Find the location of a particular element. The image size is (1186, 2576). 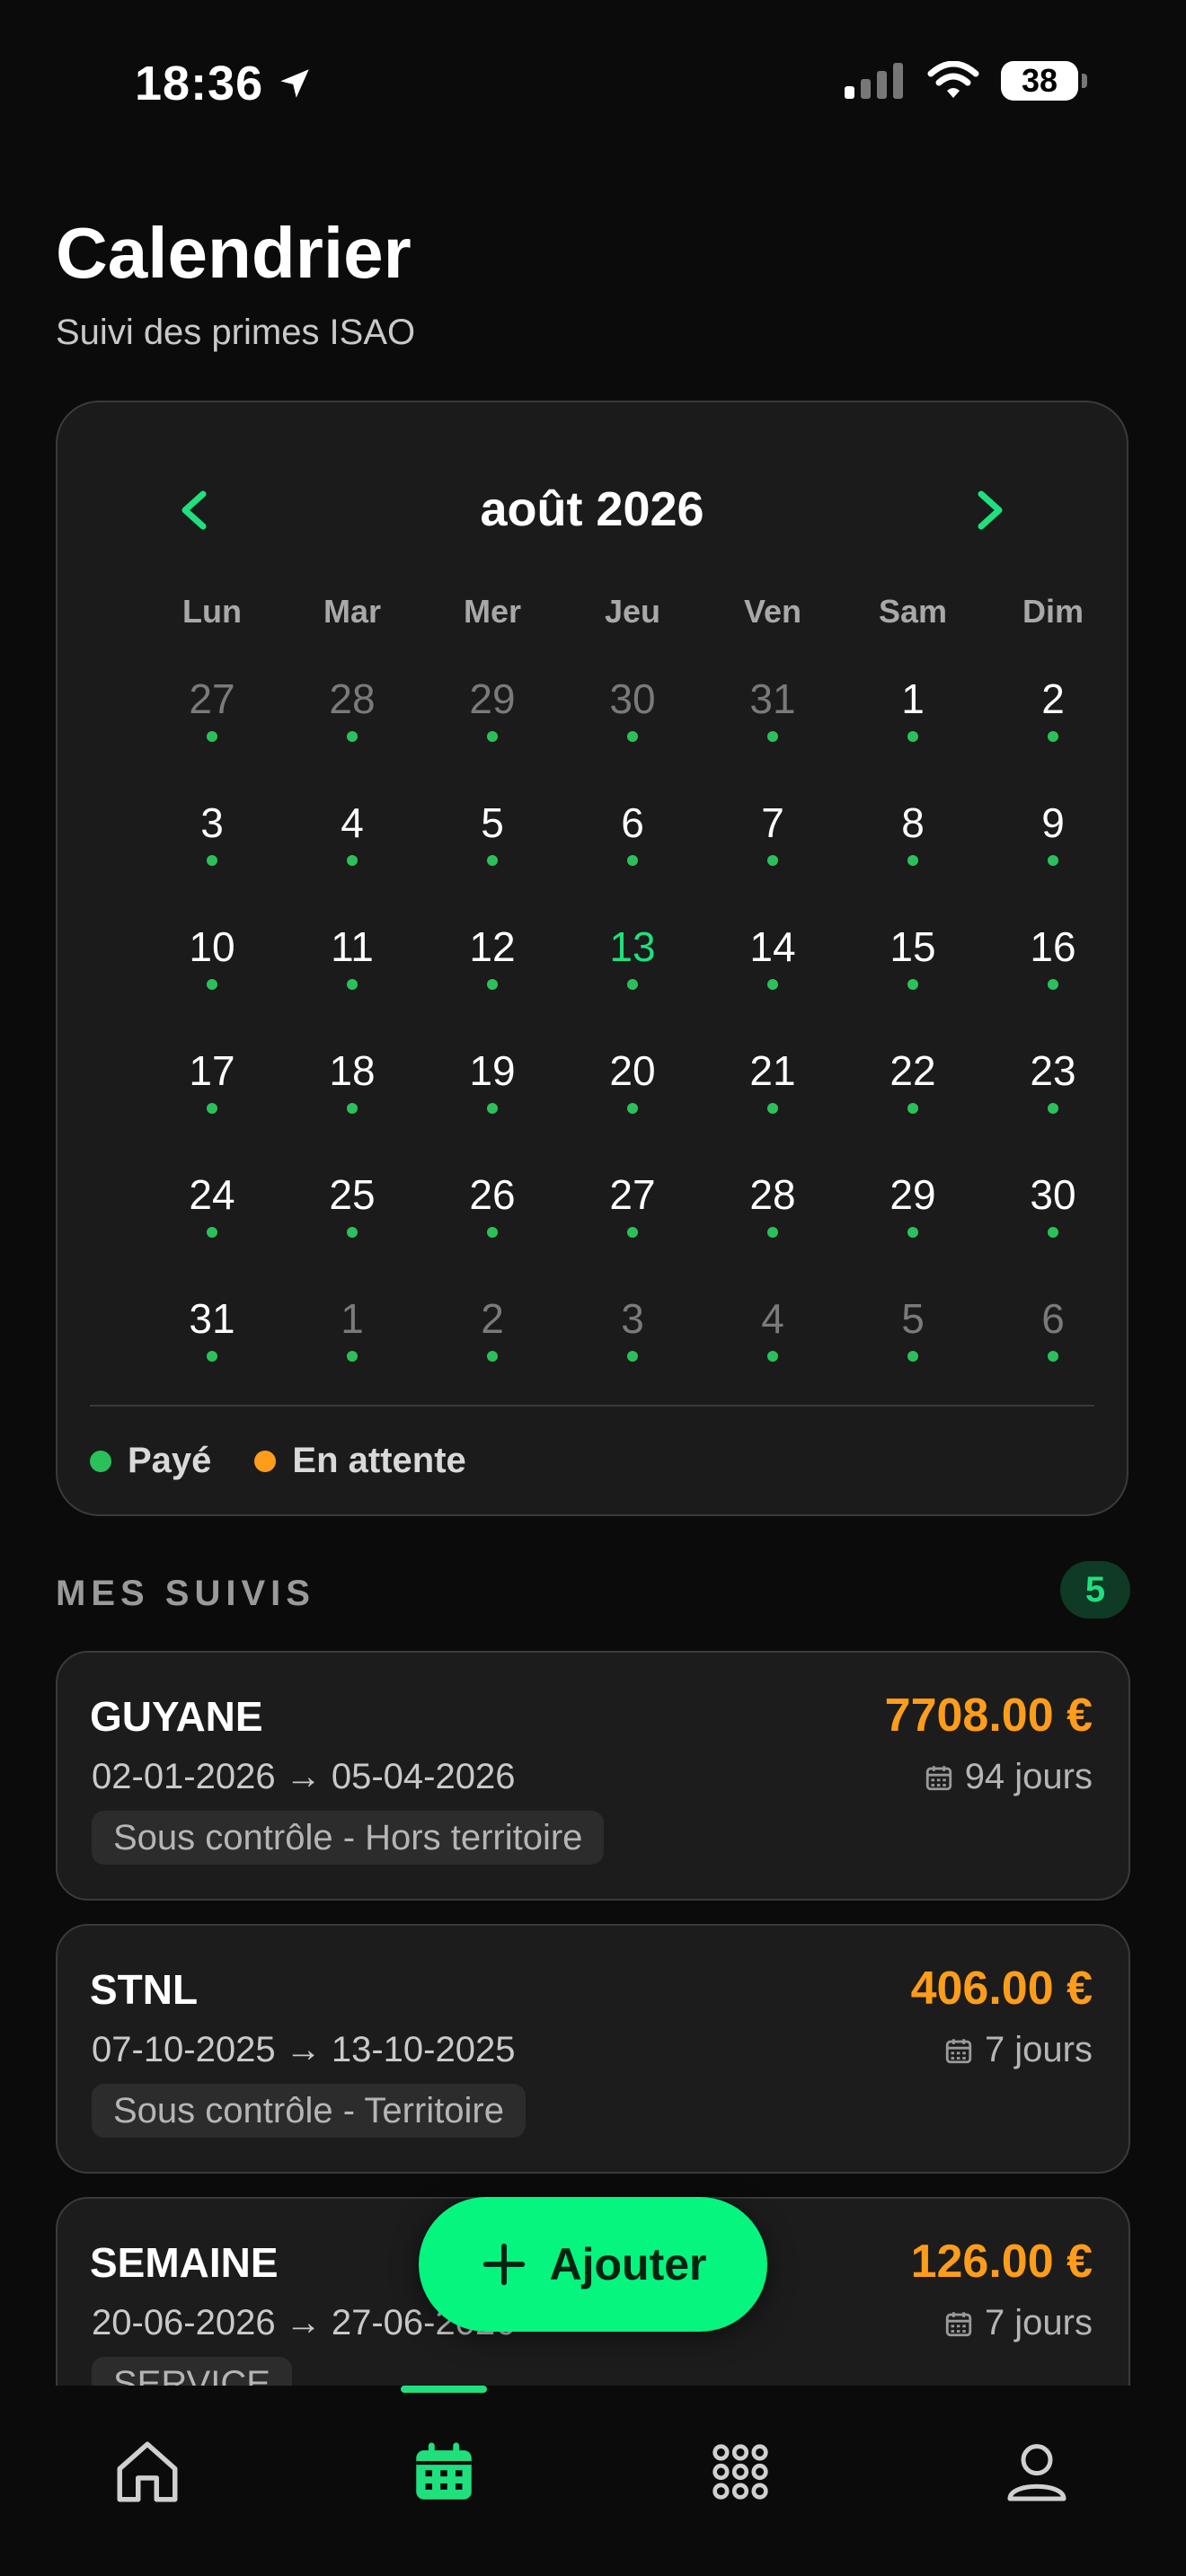

day-number: 14 is located at coordinates (772, 946).